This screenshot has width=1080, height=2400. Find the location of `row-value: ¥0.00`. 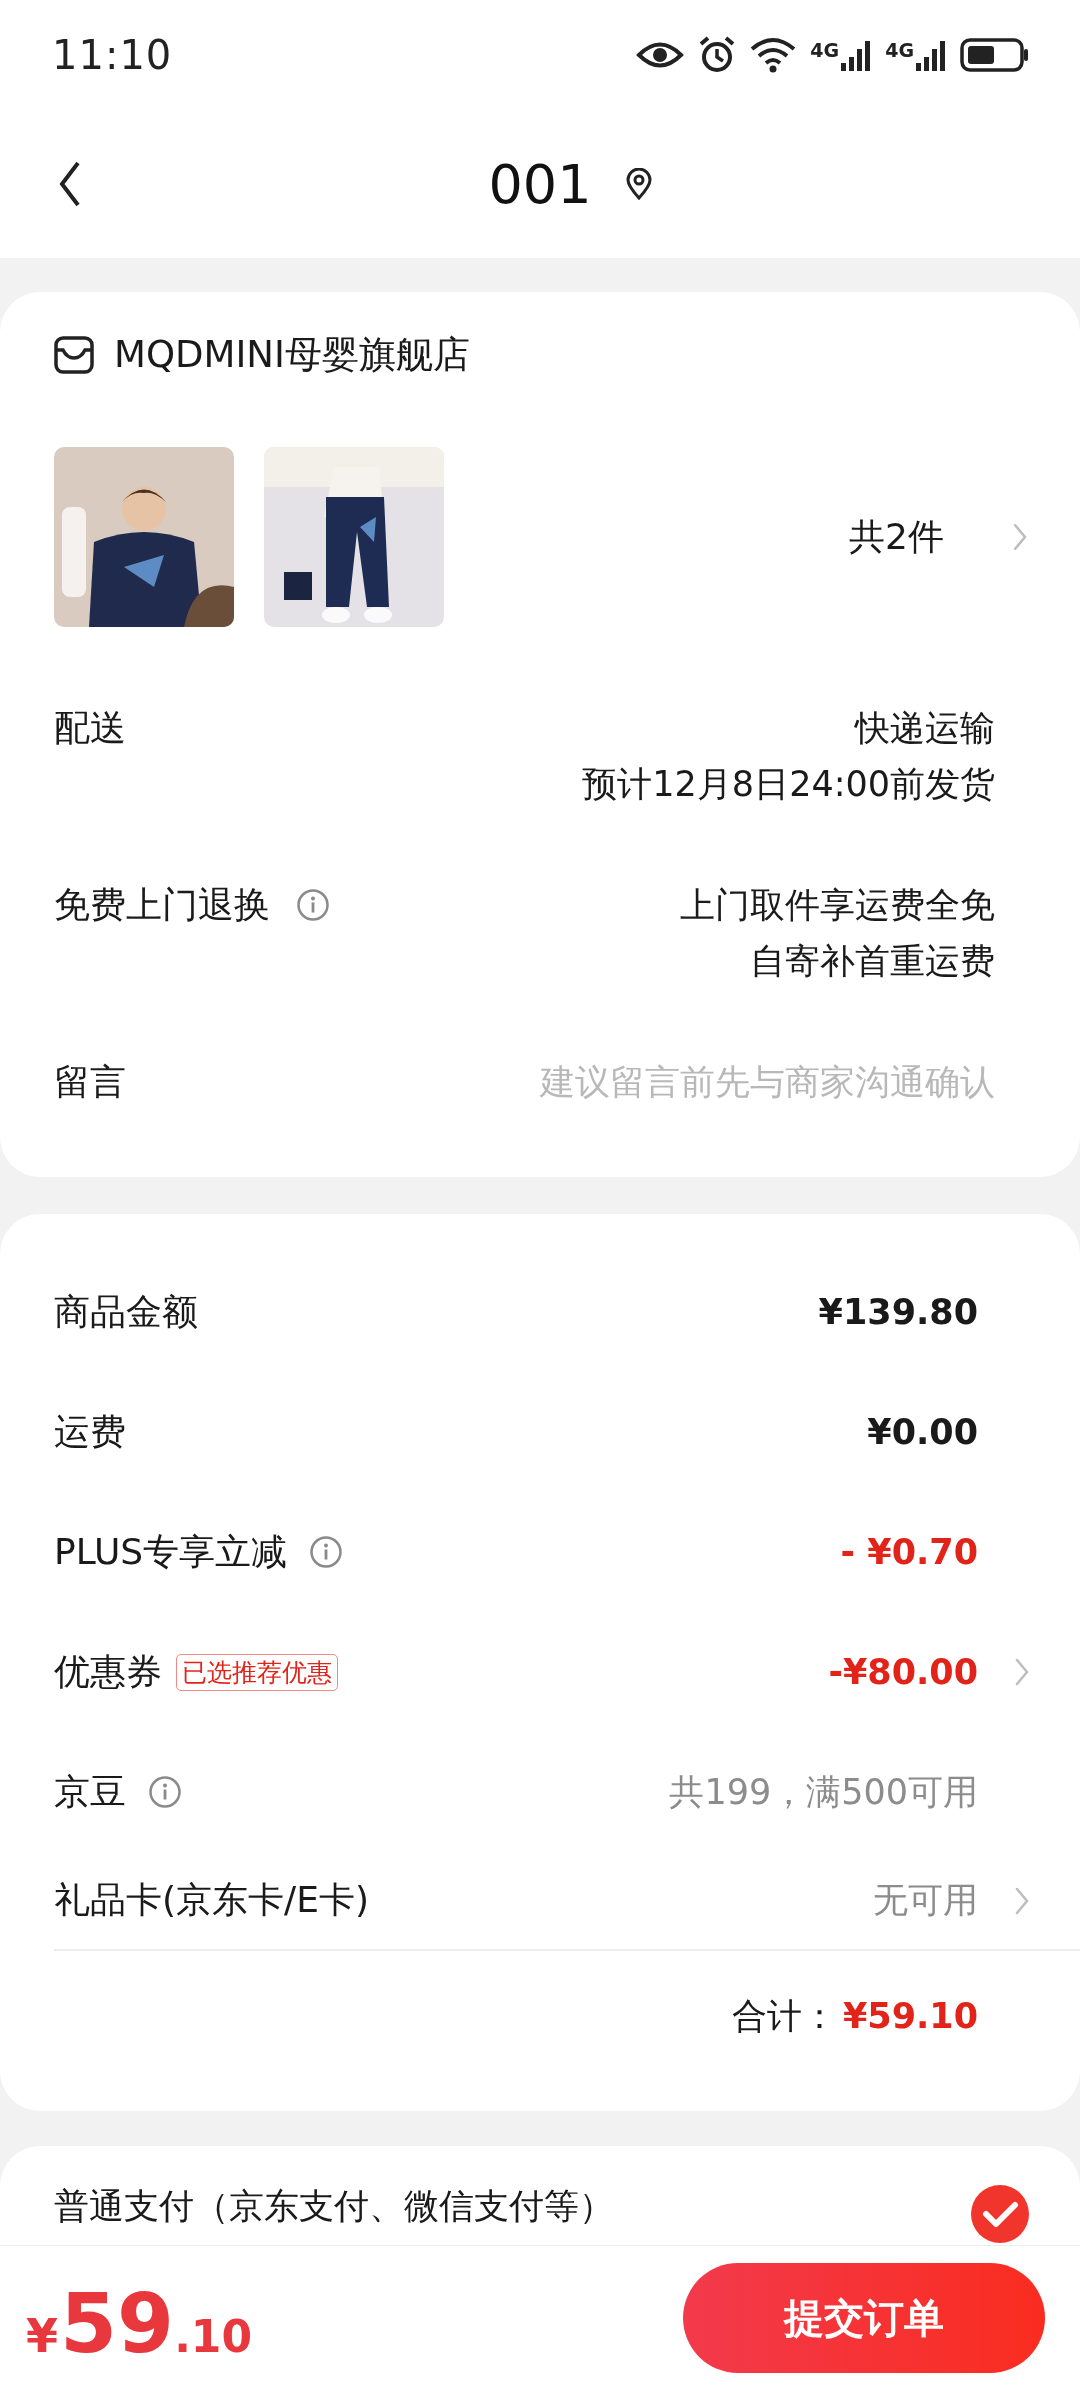

row-value: ¥0.00 is located at coordinates (922, 1432).